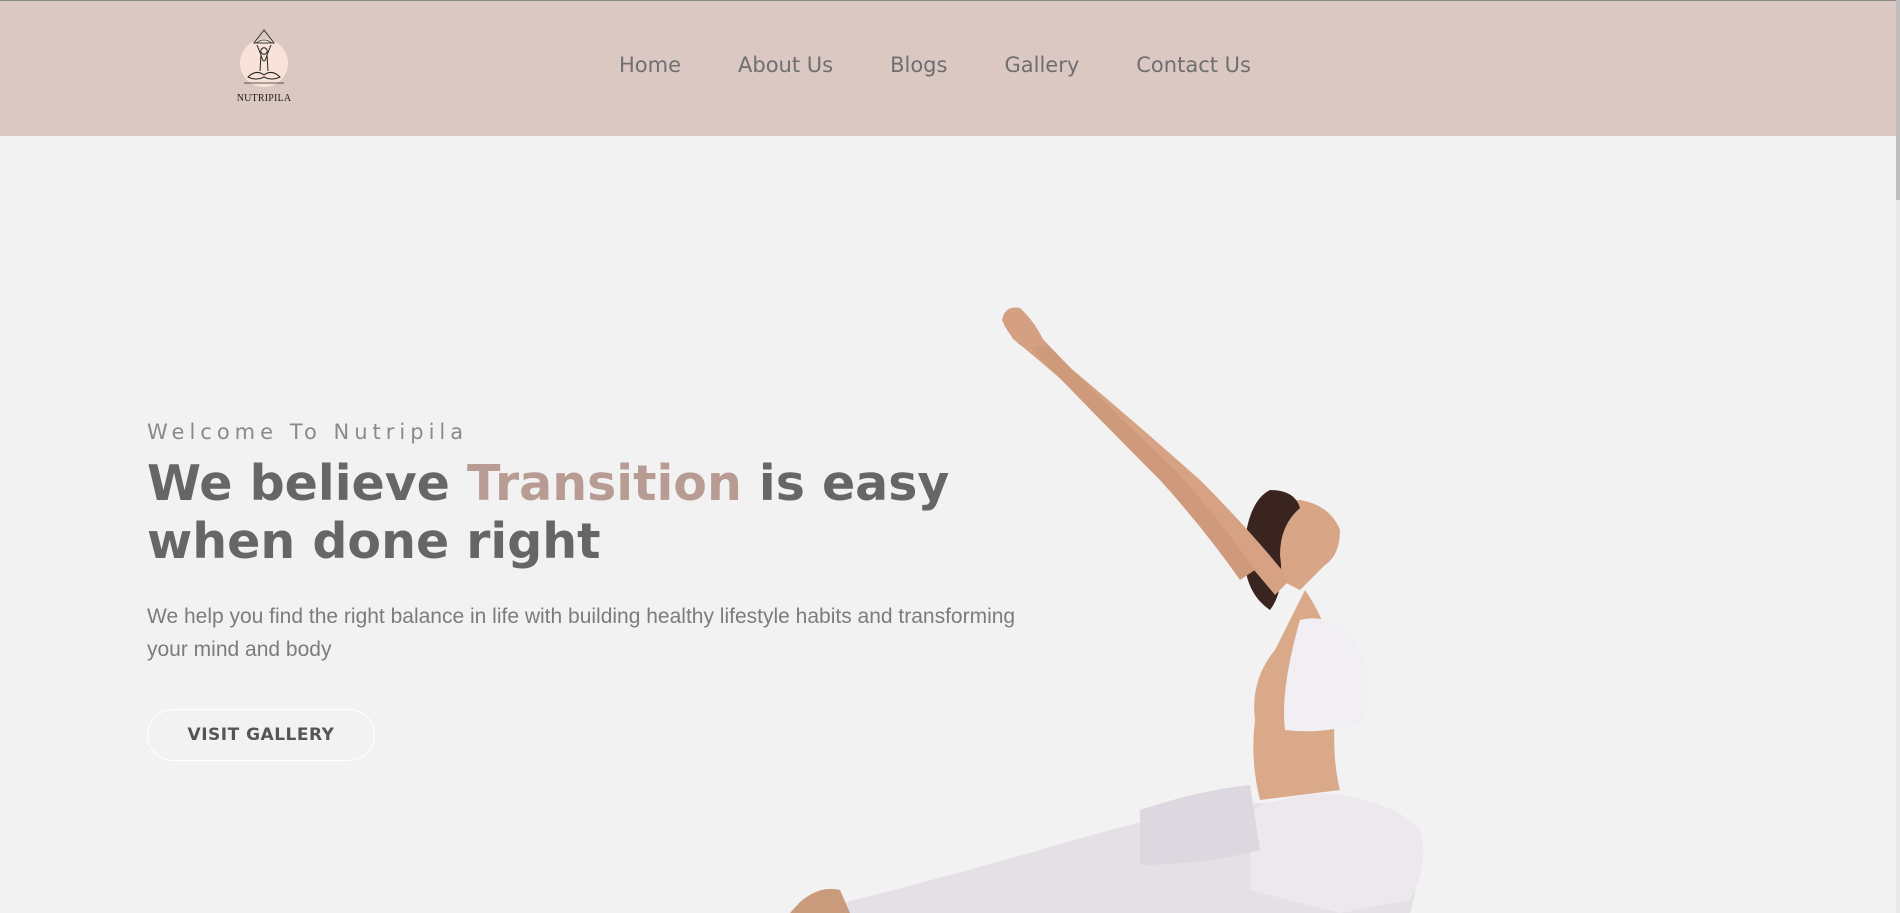  I want to click on site-logo: NUTRIPILA, so click(264, 68).